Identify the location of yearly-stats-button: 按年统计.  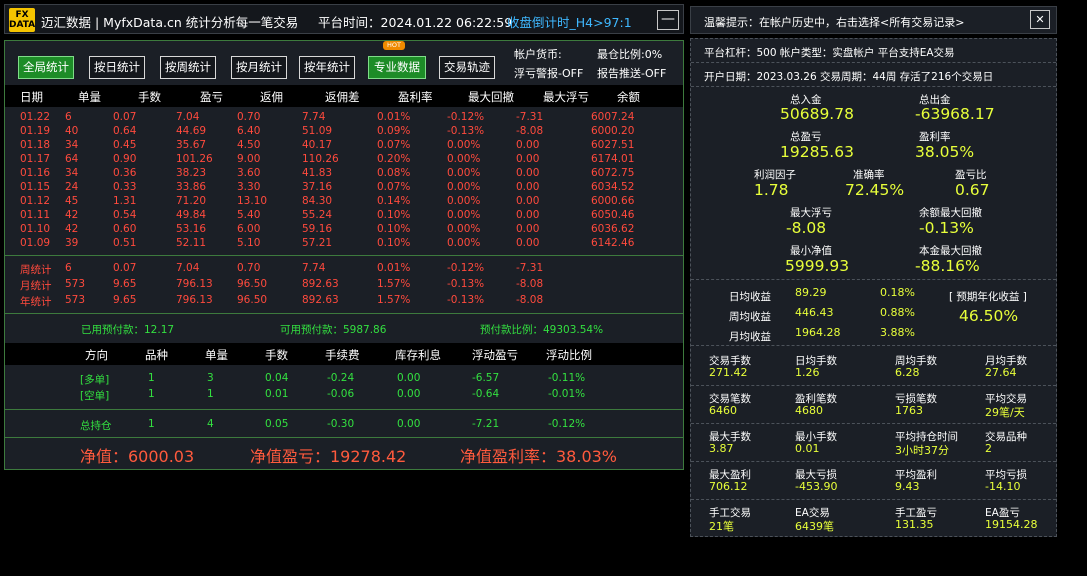
(327, 67).